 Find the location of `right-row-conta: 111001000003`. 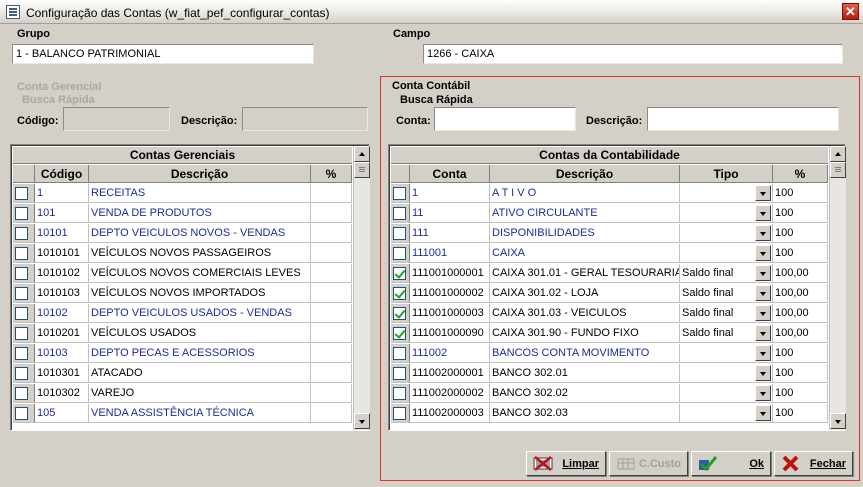

right-row-conta: 111001000003 is located at coordinates (450, 313).